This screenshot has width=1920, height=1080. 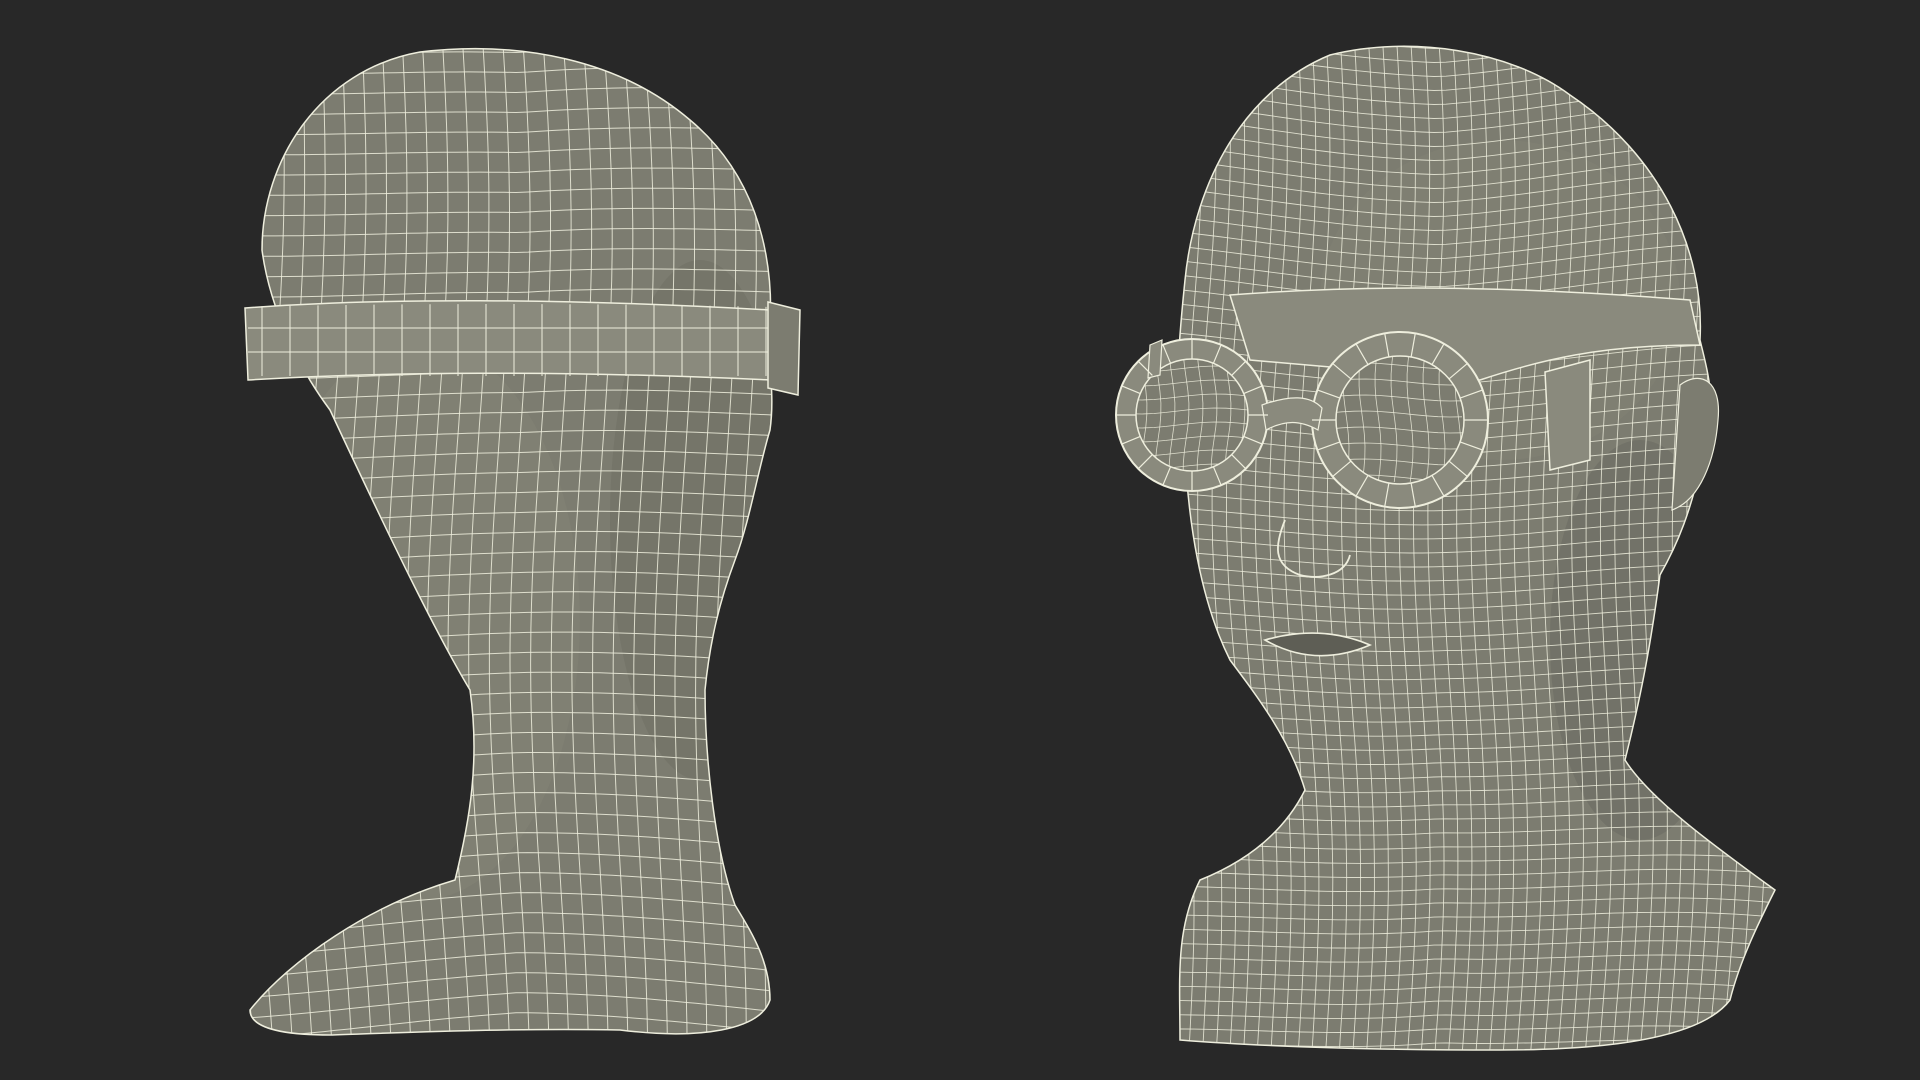 I want to click on front-ear, so click(x=1695, y=444).